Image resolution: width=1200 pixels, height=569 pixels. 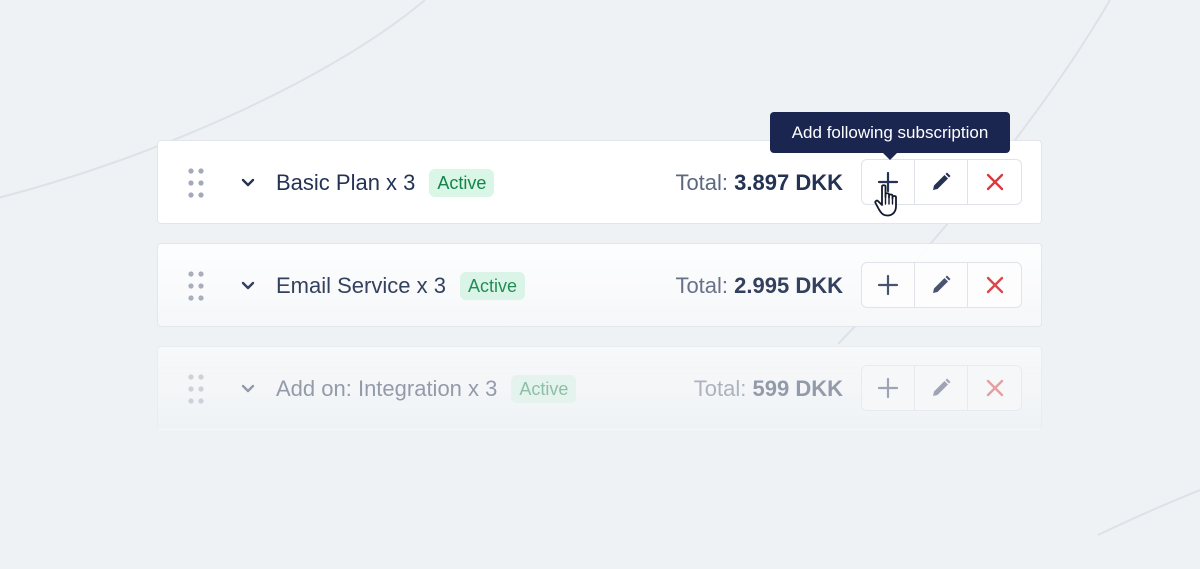 I want to click on subscription-total: Total: 3.897 DKK, so click(x=759, y=183).